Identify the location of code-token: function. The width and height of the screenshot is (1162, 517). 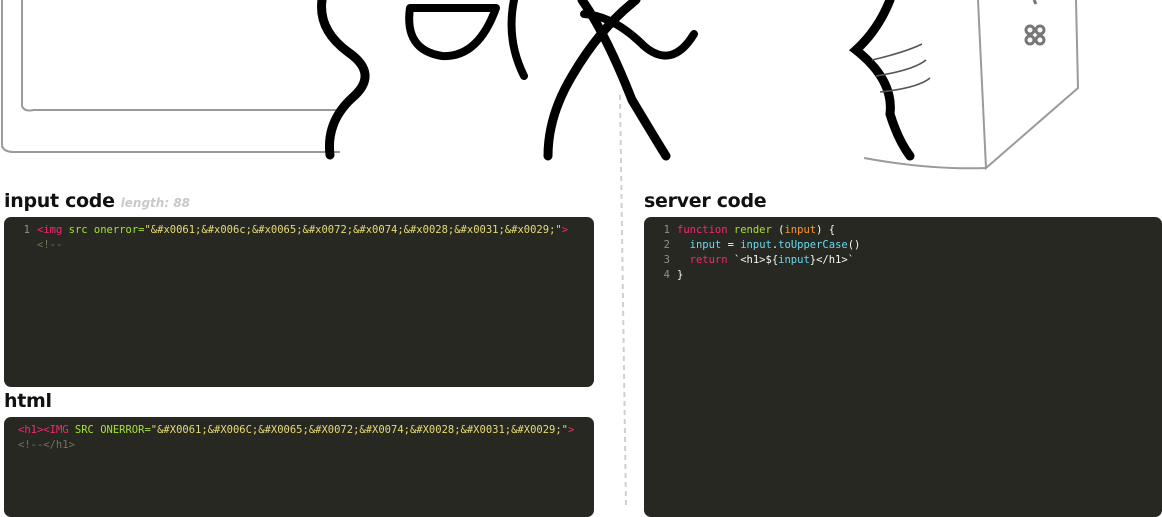
(702, 230).